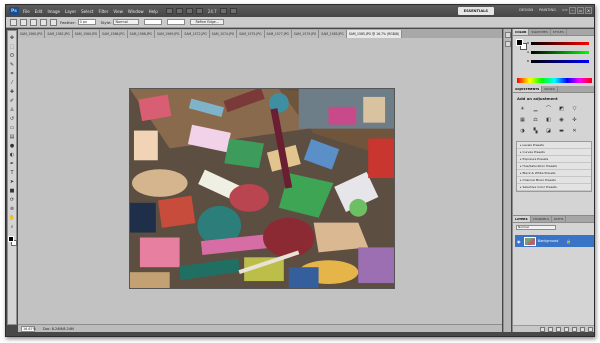 Image resolution: width=600 pixels, height=343 pixels. Describe the element at coordinates (87, 11) in the screenshot. I see `menu-select: Select` at that location.